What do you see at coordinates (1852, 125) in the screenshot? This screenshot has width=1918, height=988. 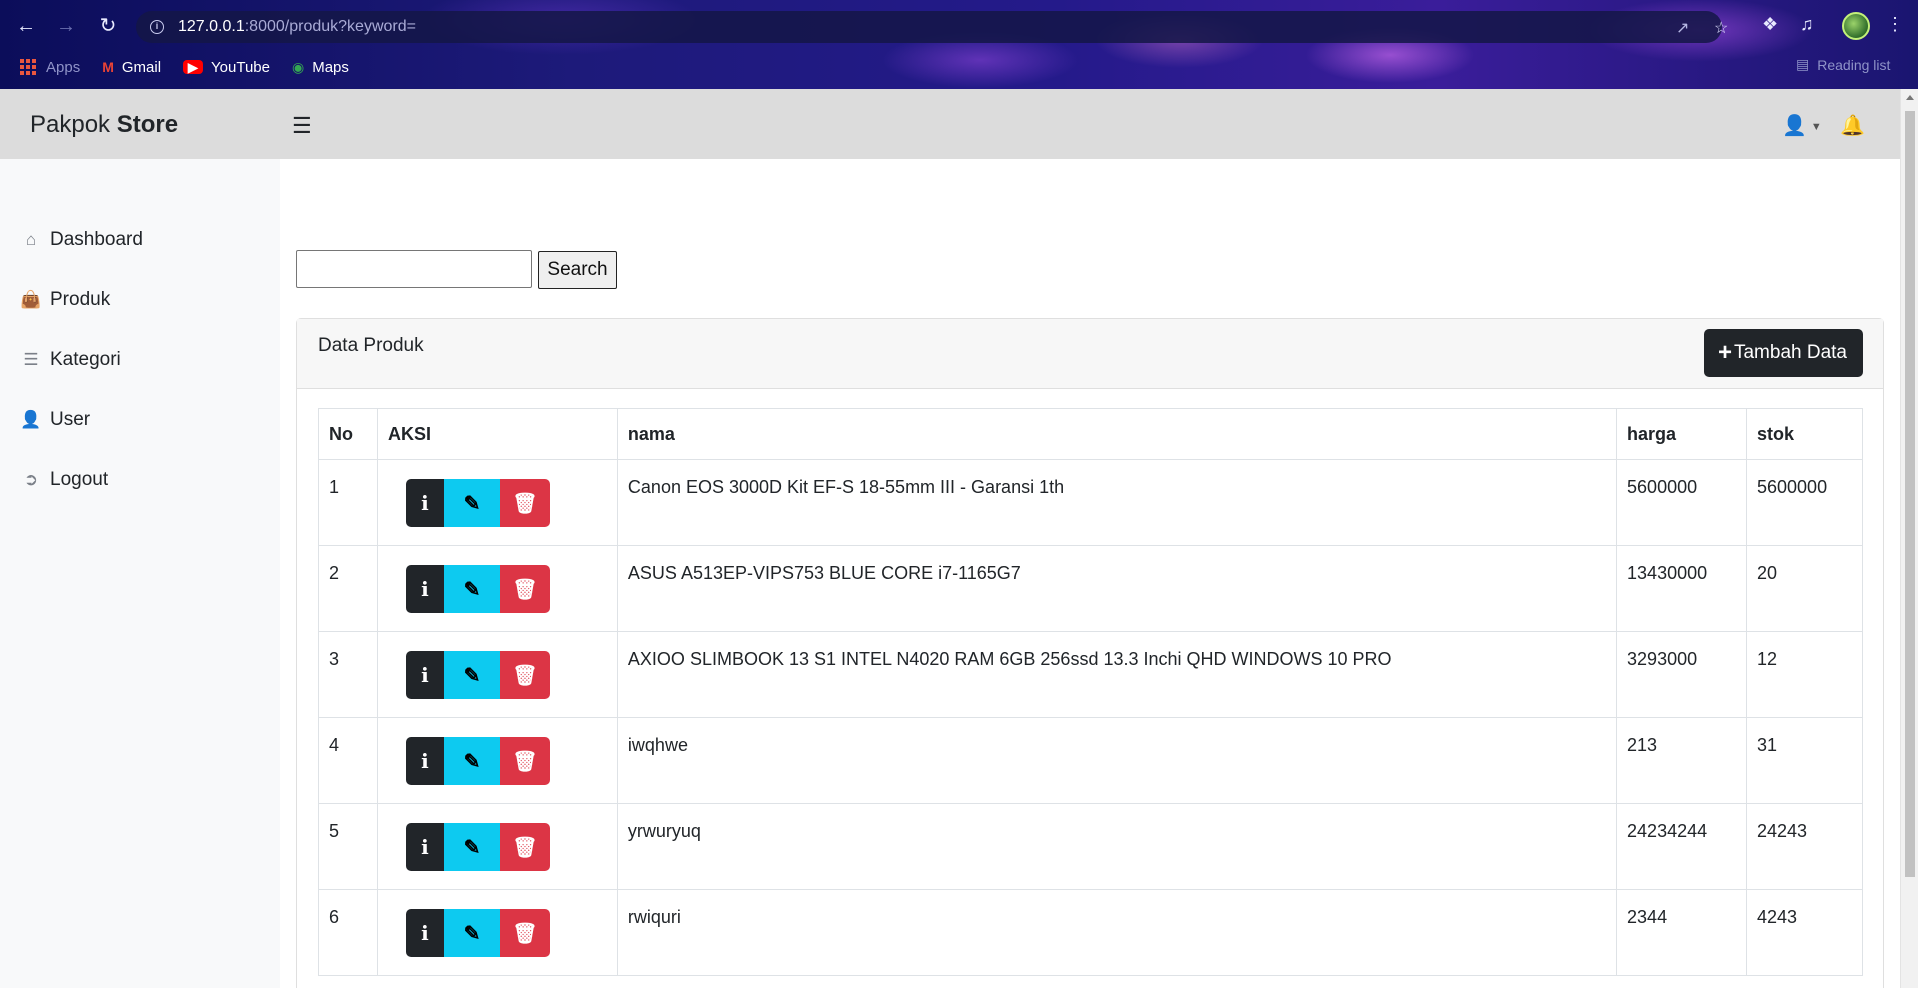 I see `bell-icon: 🔔` at bounding box center [1852, 125].